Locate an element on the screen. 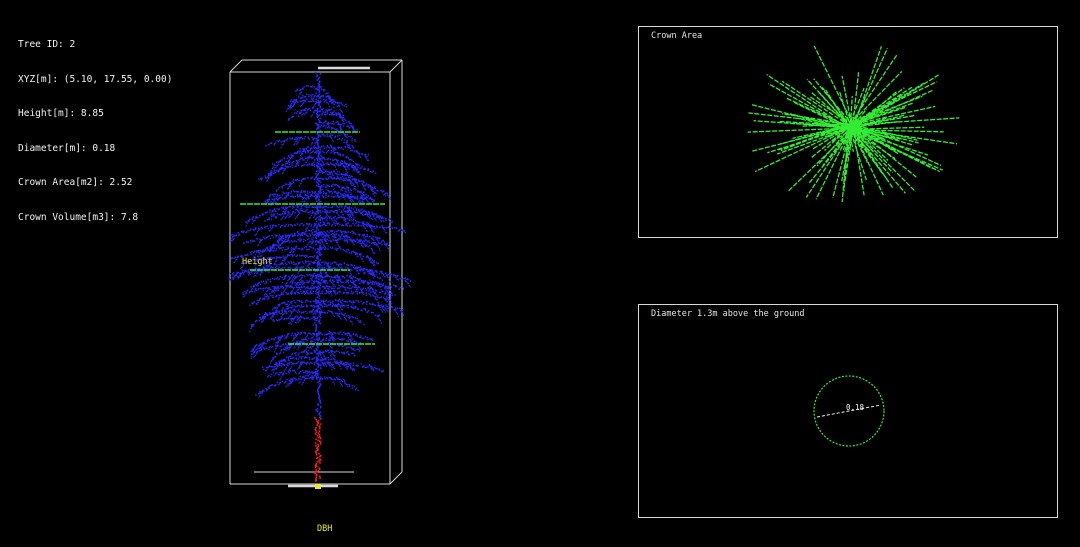 Image resolution: width=1080 pixels, height=547 pixels. height-label: Height is located at coordinates (257, 262).